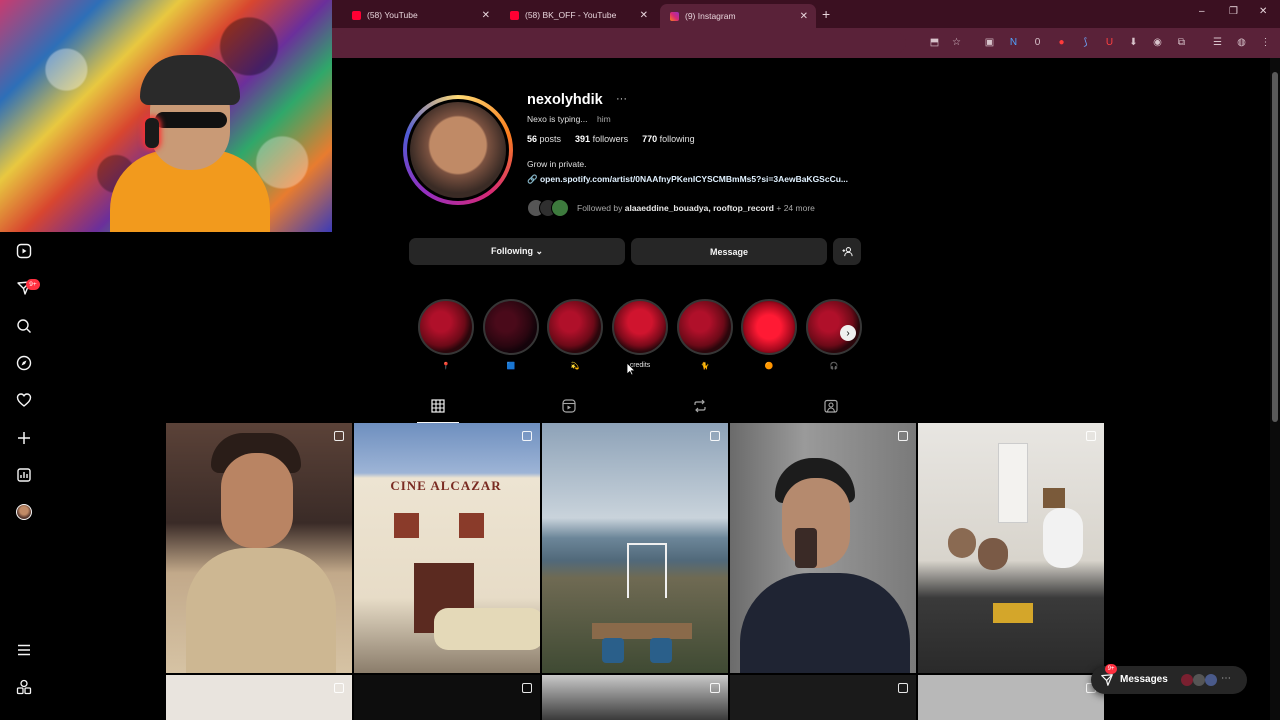 The height and width of the screenshot is (720, 1280). Describe the element at coordinates (989, 42) in the screenshot. I see `extension-icon: ▣` at that location.